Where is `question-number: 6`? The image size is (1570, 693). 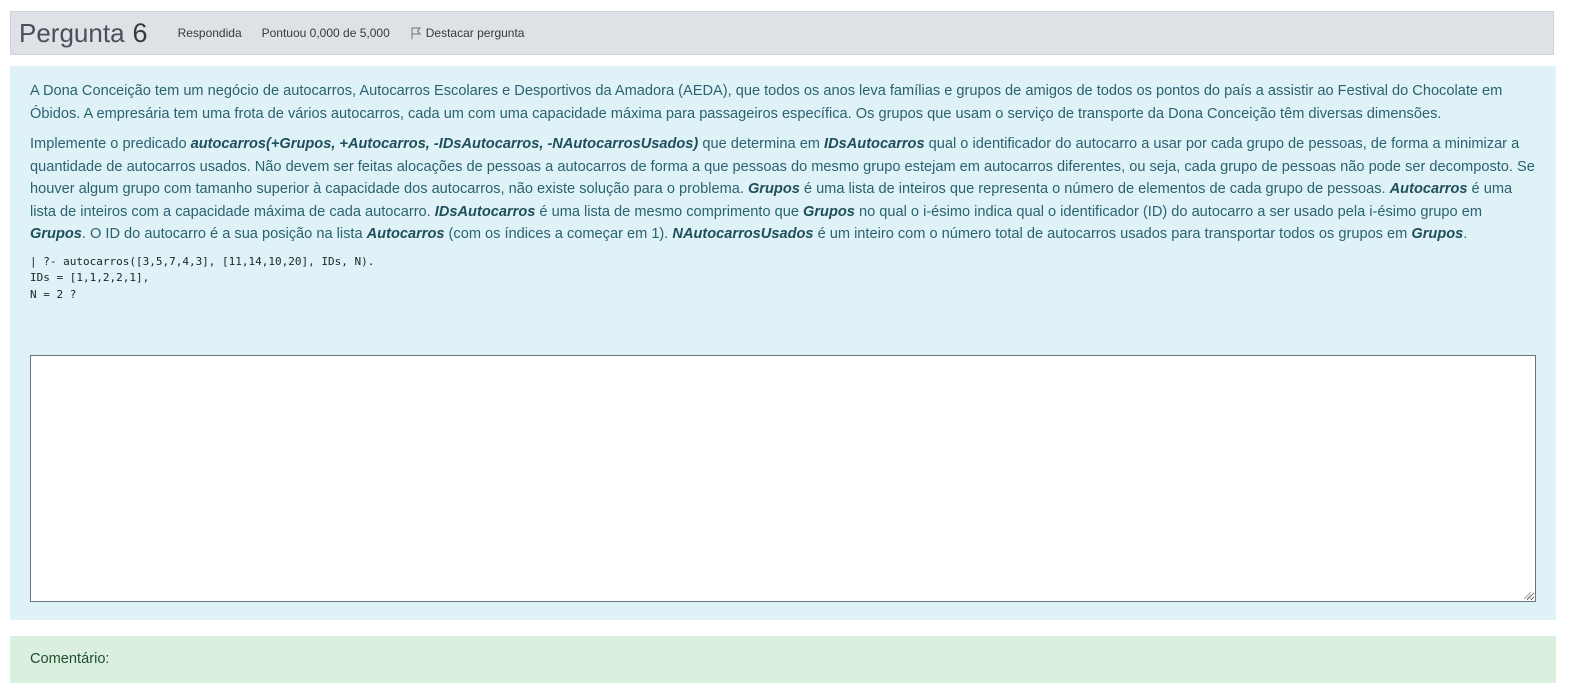 question-number: 6 is located at coordinates (140, 32).